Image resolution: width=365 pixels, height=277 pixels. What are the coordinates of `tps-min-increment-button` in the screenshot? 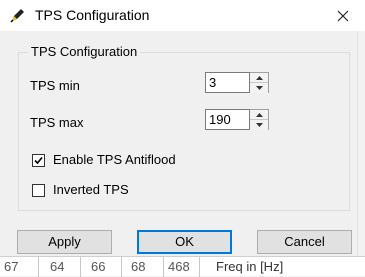 It's located at (259, 78).